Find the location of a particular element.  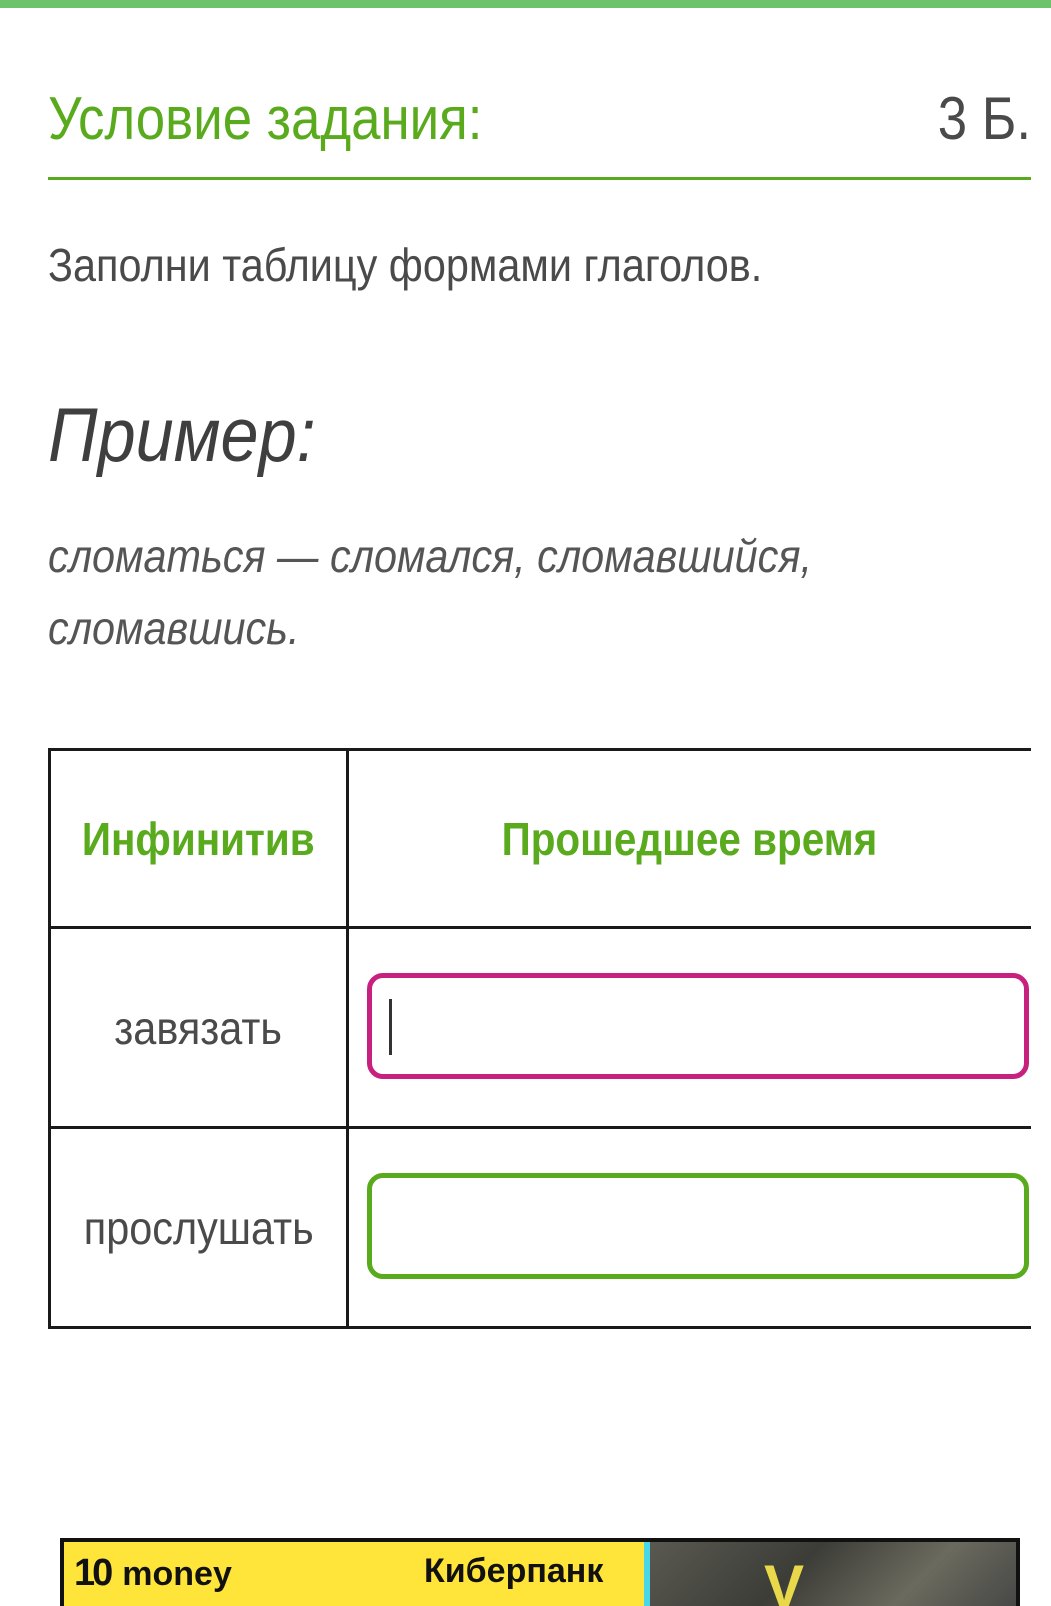

infinitive-cell: завязать is located at coordinates (198, 1027).